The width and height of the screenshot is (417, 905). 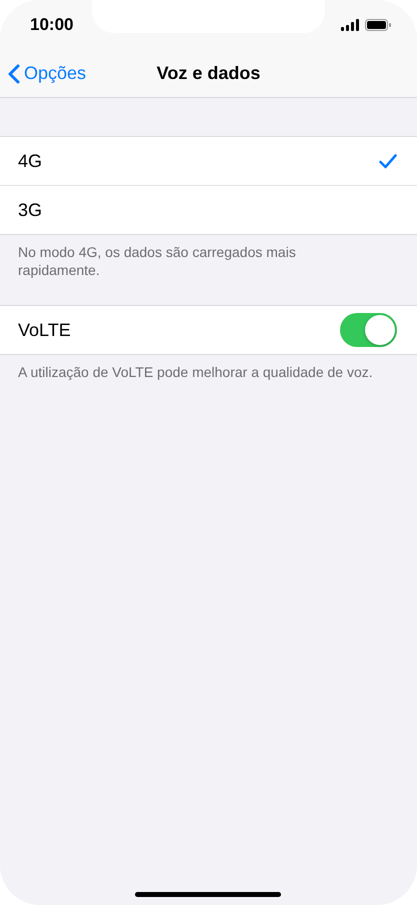 I want to click on signal-icon, so click(x=350, y=25).